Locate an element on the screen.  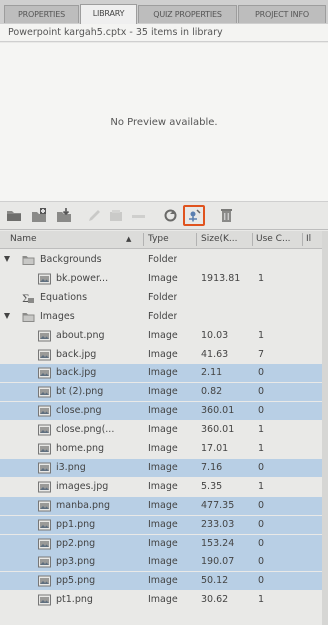
item-name: about.png is located at coordinates (80, 335).